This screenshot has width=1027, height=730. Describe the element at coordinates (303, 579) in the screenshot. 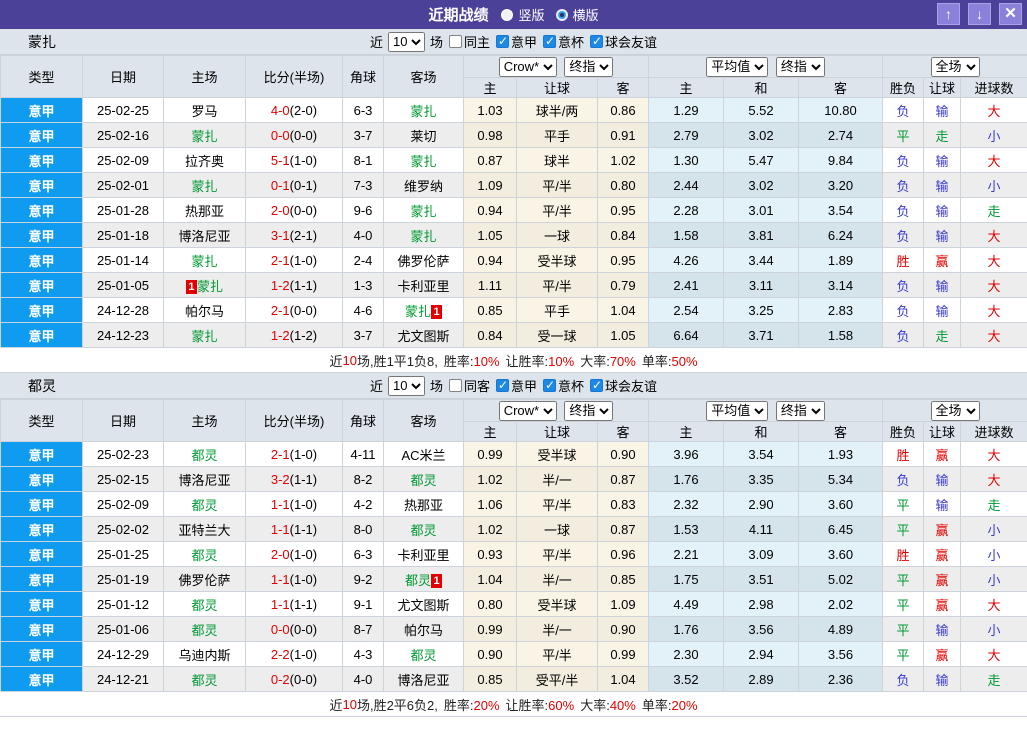

I see `halftime-score: (1-0)` at that location.